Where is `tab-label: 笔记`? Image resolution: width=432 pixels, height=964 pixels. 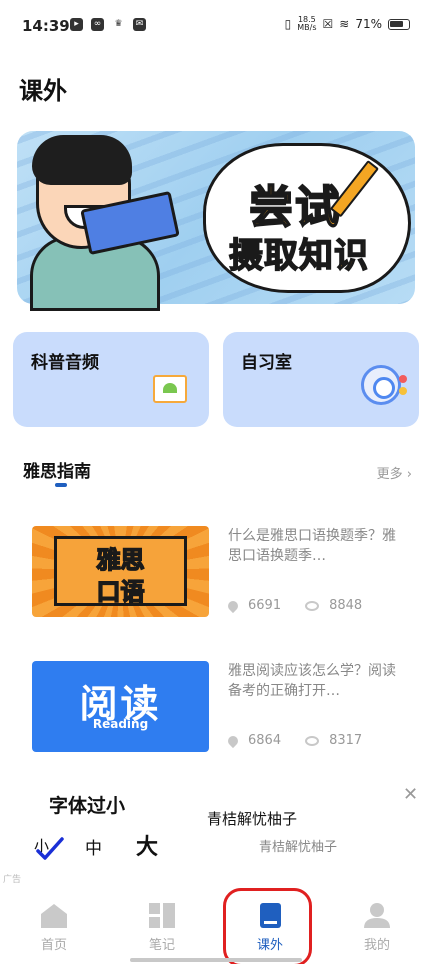 tab-label: 笔记 is located at coordinates (161, 945).